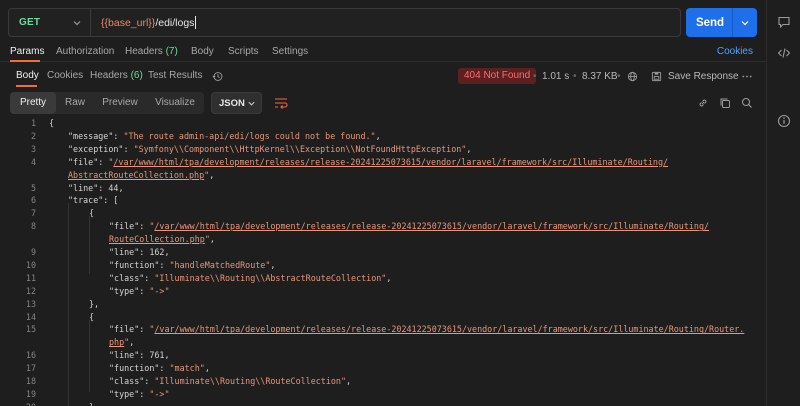 The width and height of the screenshot is (800, 406). What do you see at coordinates (175, 103) in the screenshot?
I see `view-visualize: Visualize` at bounding box center [175, 103].